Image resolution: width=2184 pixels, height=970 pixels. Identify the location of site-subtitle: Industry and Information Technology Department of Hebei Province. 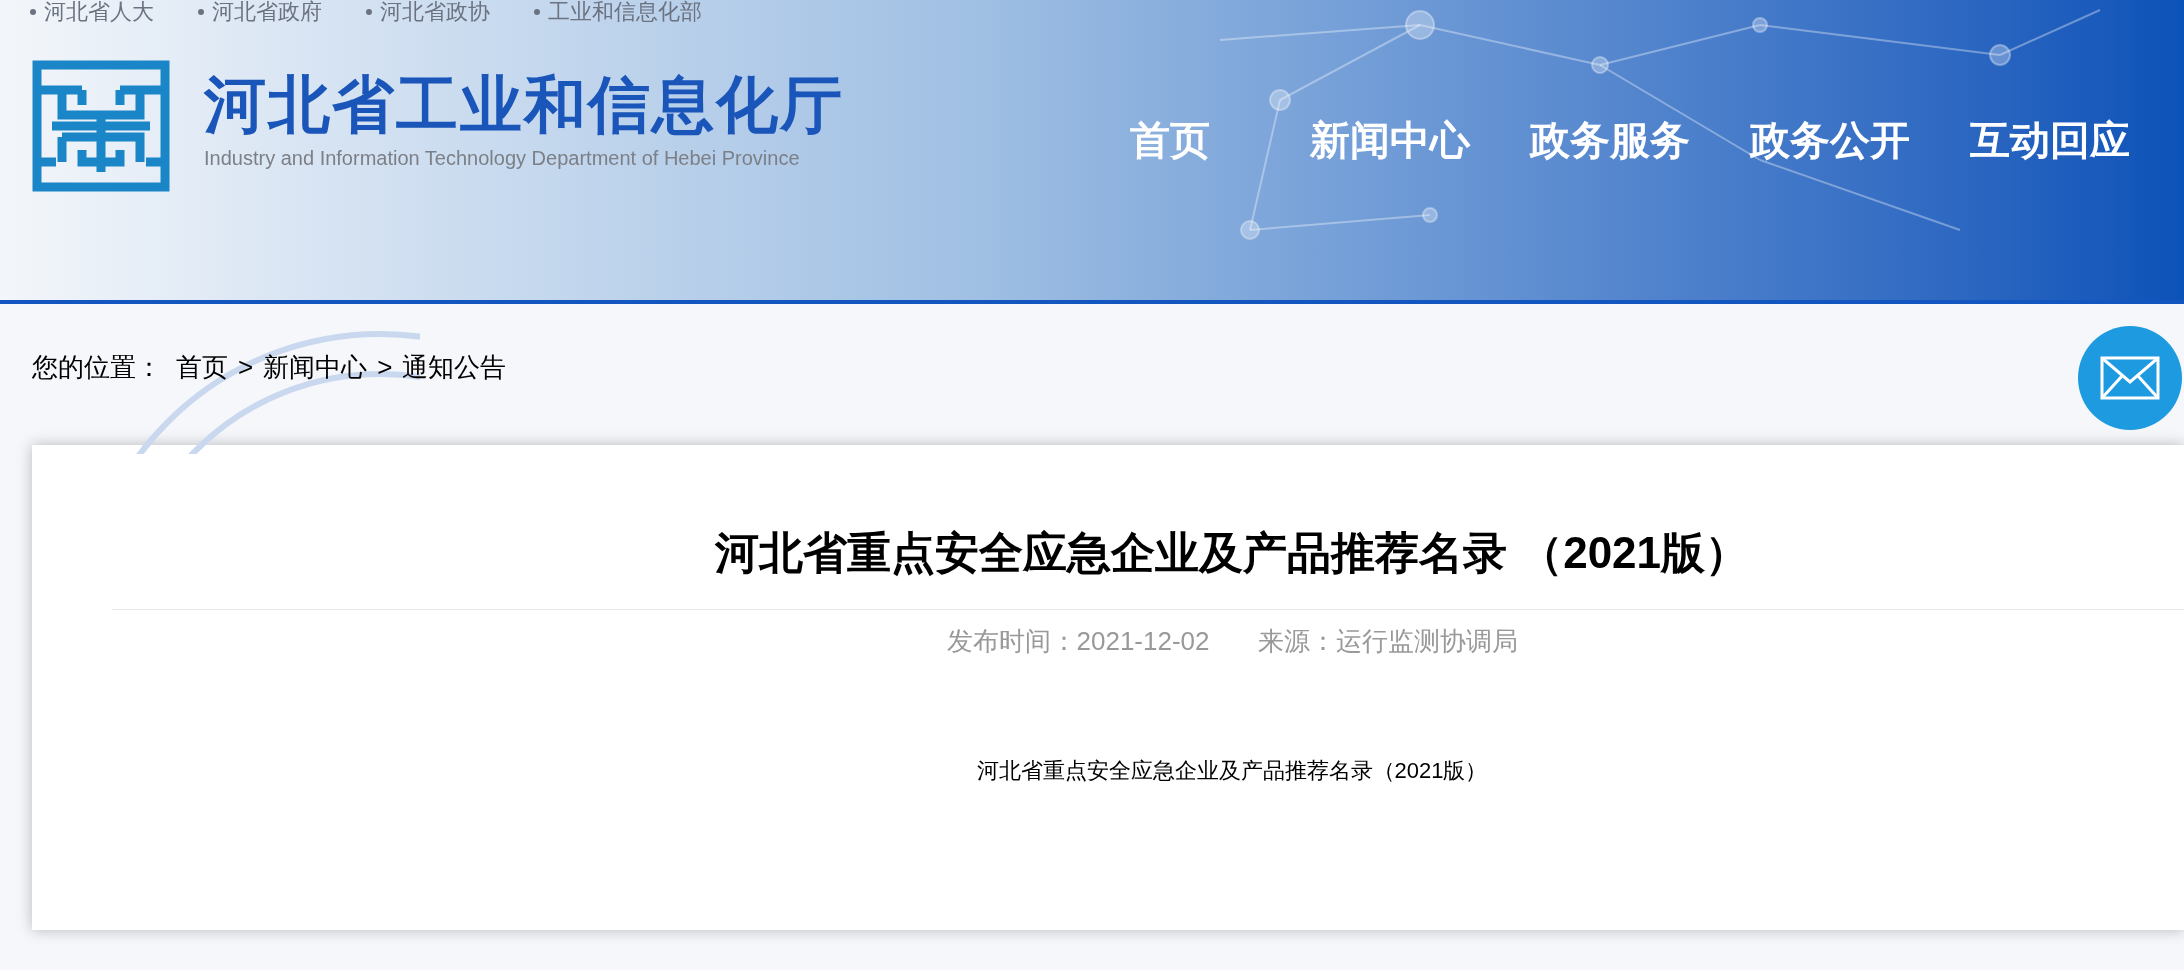
(502, 158).